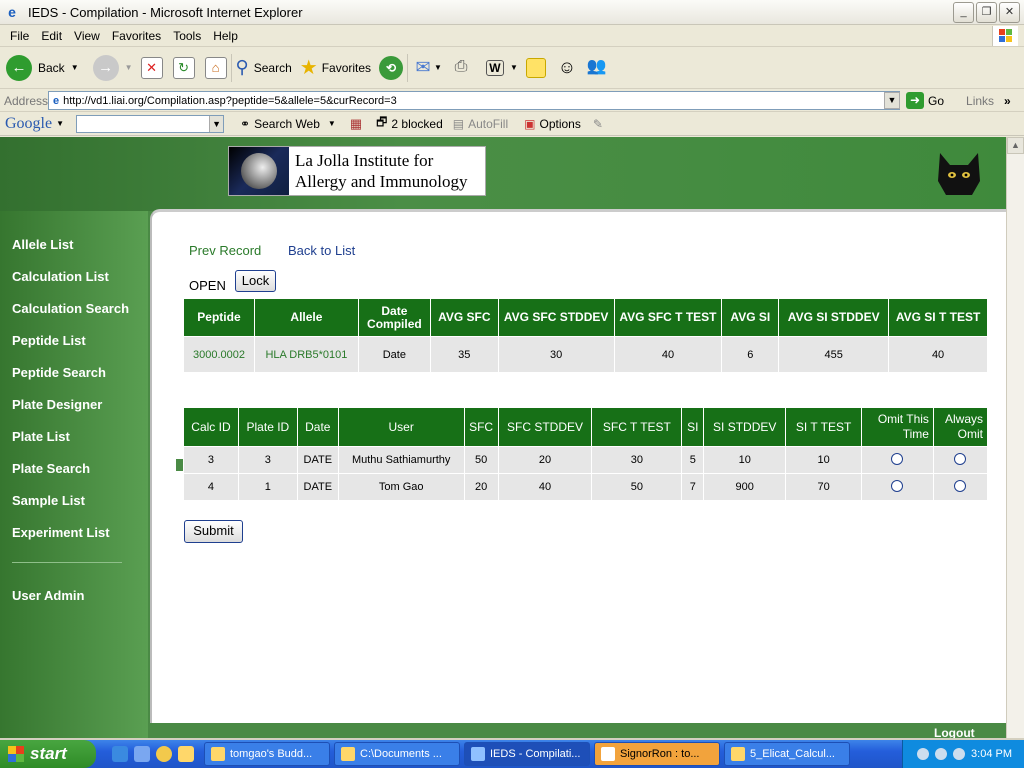  Describe the element at coordinates (494, 67) in the screenshot. I see `word-edit-icon: W` at that location.